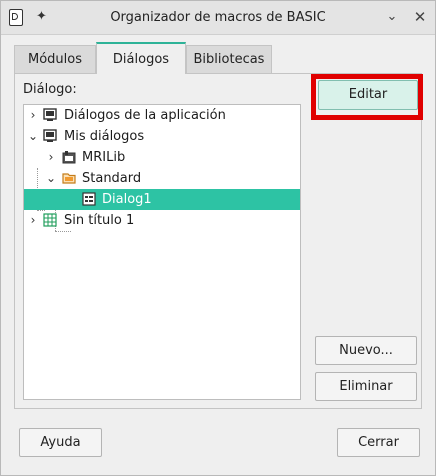 This screenshot has width=436, height=476. What do you see at coordinates (420, 17) in the screenshot?
I see `close-icon: ✕` at bounding box center [420, 17].